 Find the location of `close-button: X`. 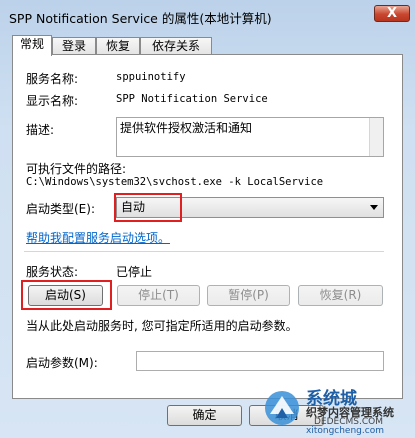

close-button: X is located at coordinates (392, 13).